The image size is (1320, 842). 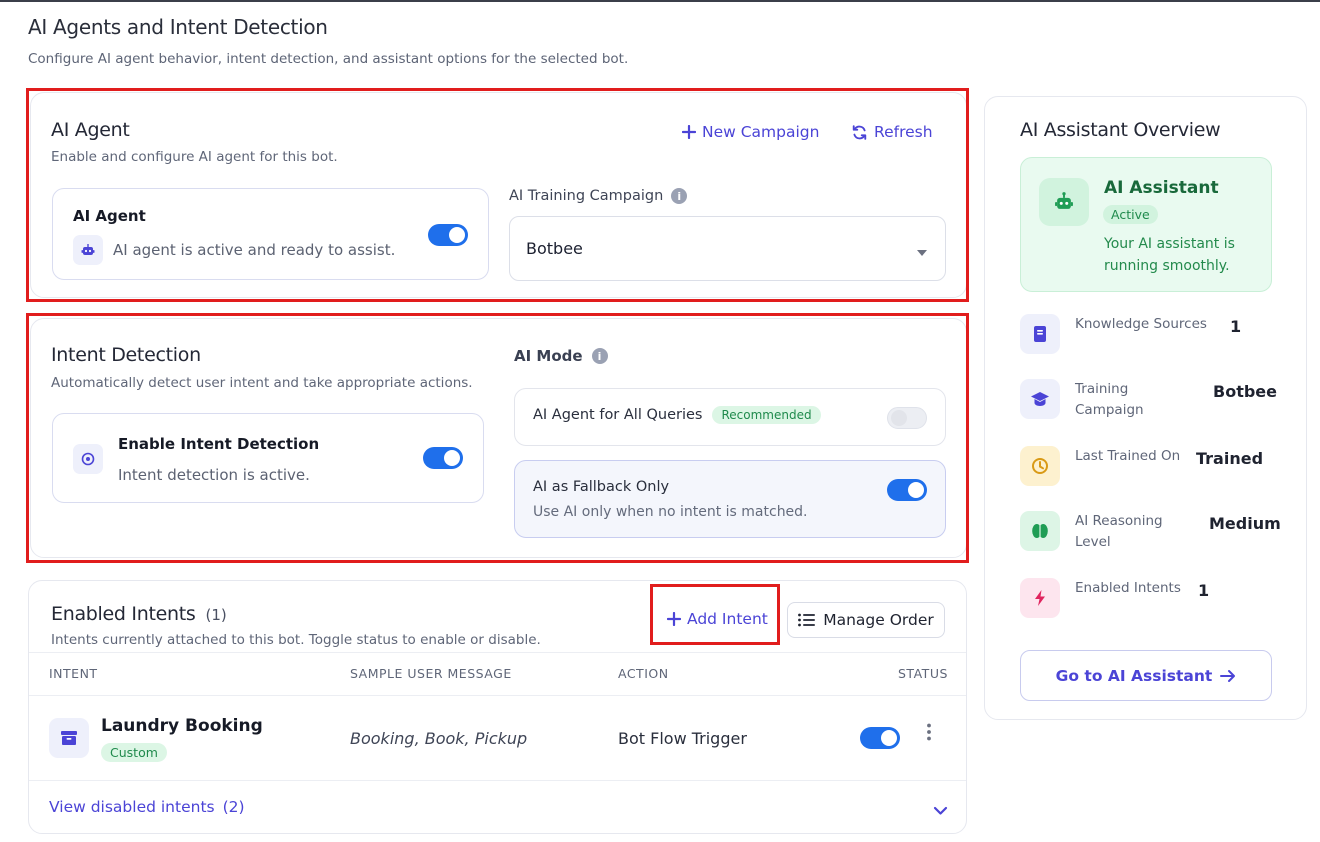 What do you see at coordinates (1120, 130) in the screenshot?
I see `overview-title: AI Assistant Overview` at bounding box center [1120, 130].